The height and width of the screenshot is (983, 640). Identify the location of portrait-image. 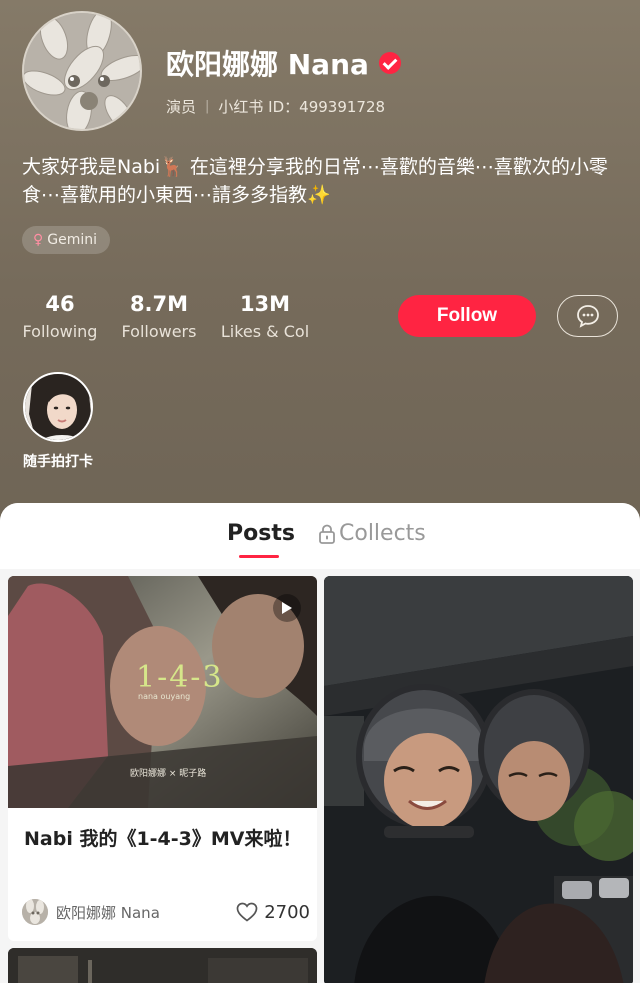
(58, 407).